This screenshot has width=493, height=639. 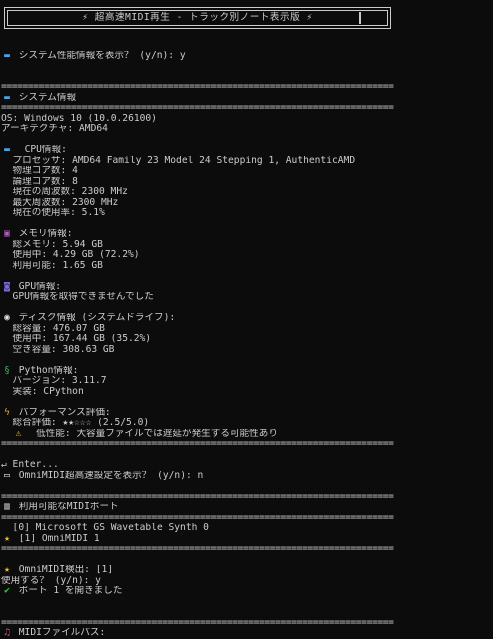 I want to click on midi-ports-header-line: ▥ 利用可能なMIDIポート, so click(x=247, y=507).